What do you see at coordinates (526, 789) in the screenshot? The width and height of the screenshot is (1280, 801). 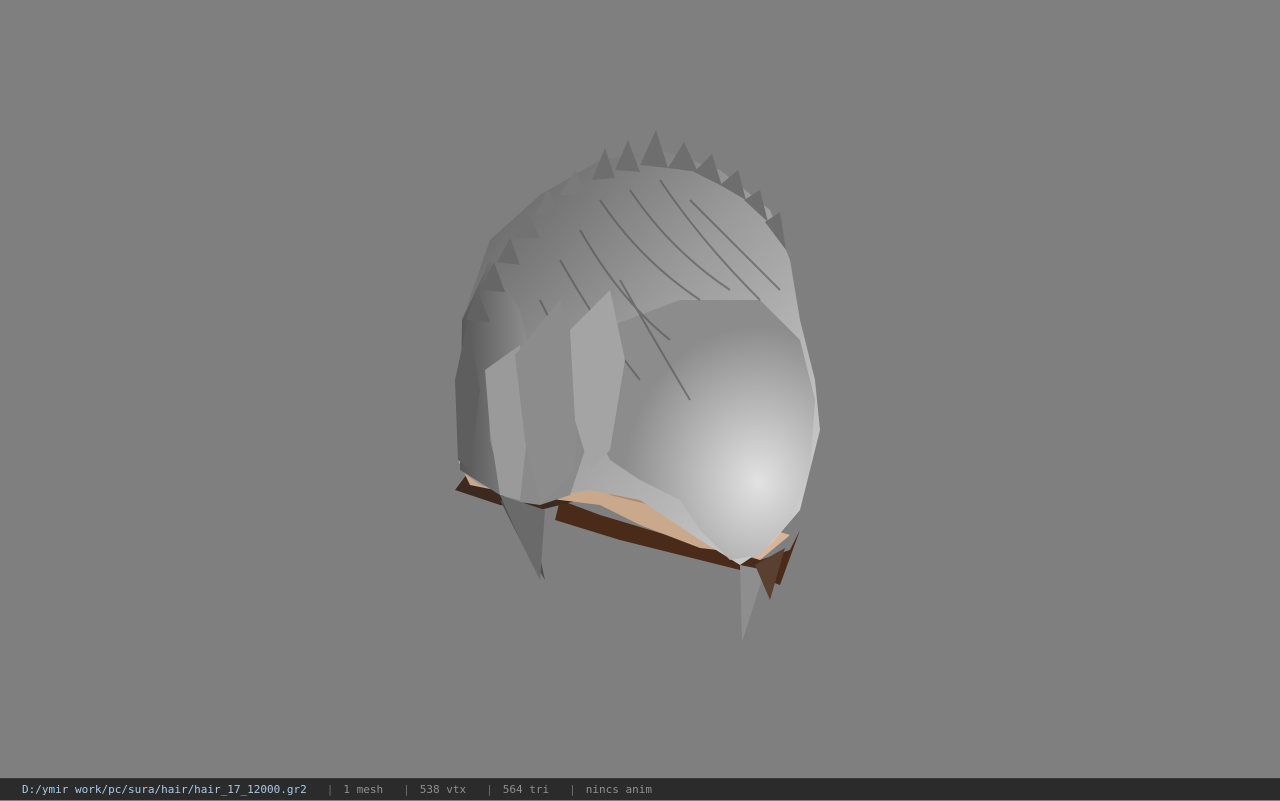 I see `triangle-count: 564 tri` at bounding box center [526, 789].